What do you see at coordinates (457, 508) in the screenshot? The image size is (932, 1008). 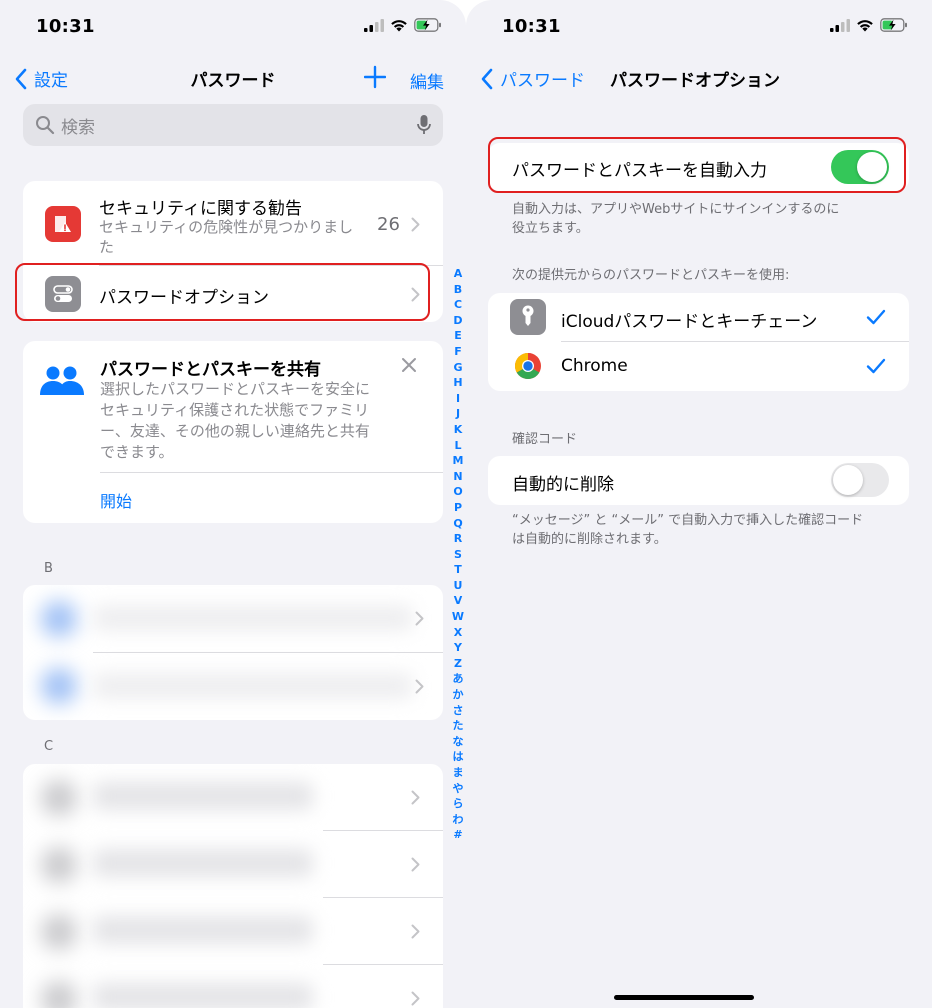 I see `index-letter: P` at bounding box center [457, 508].